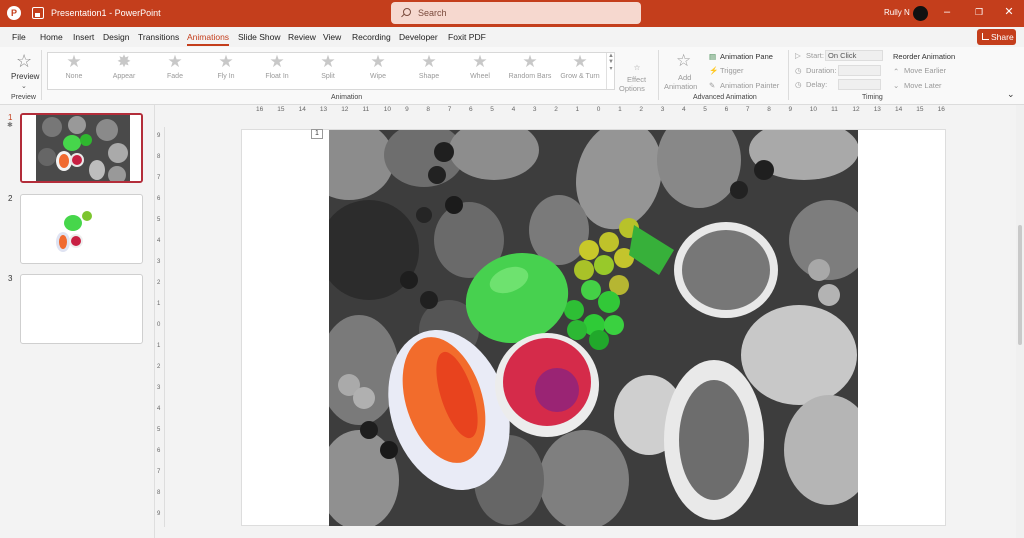  Describe the element at coordinates (877, 109) in the screenshot. I see `ruler-tick-label: 13` at that location.